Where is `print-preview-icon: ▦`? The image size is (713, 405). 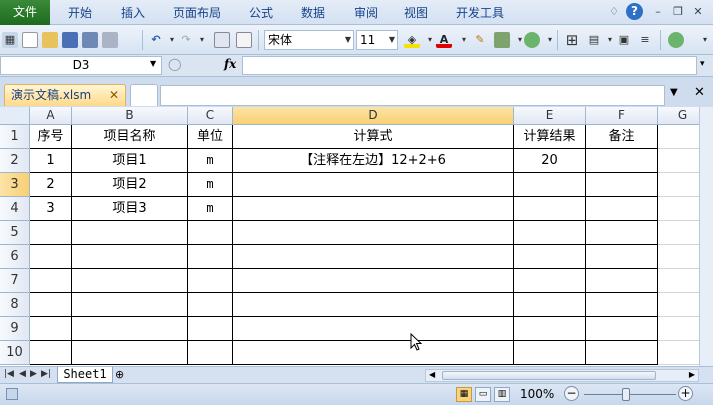
print-preview-icon: ▦ is located at coordinates (10, 40).